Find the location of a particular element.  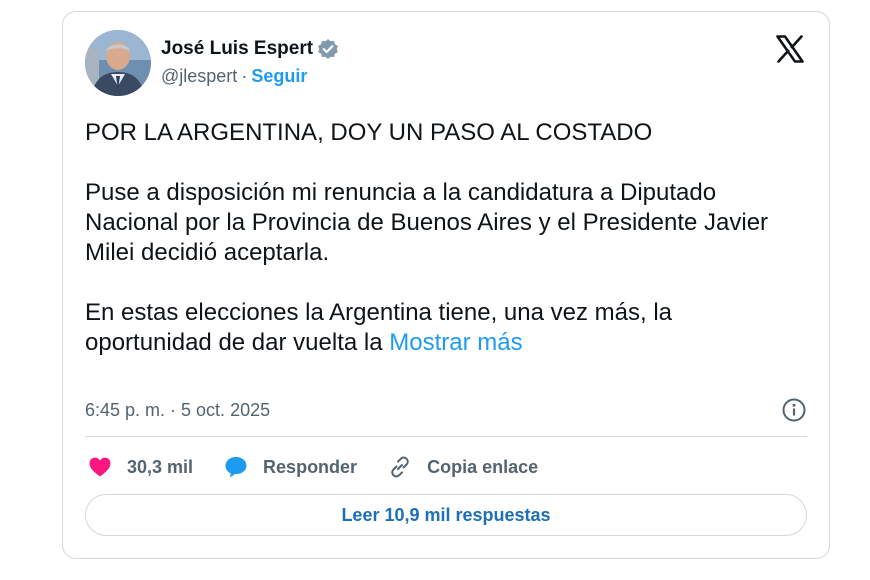

name-row: José Luis Espert is located at coordinates (250, 49).